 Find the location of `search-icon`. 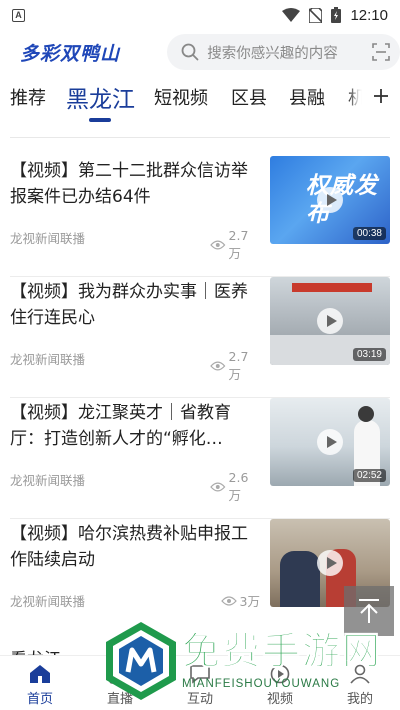

search-icon is located at coordinates (190, 52).